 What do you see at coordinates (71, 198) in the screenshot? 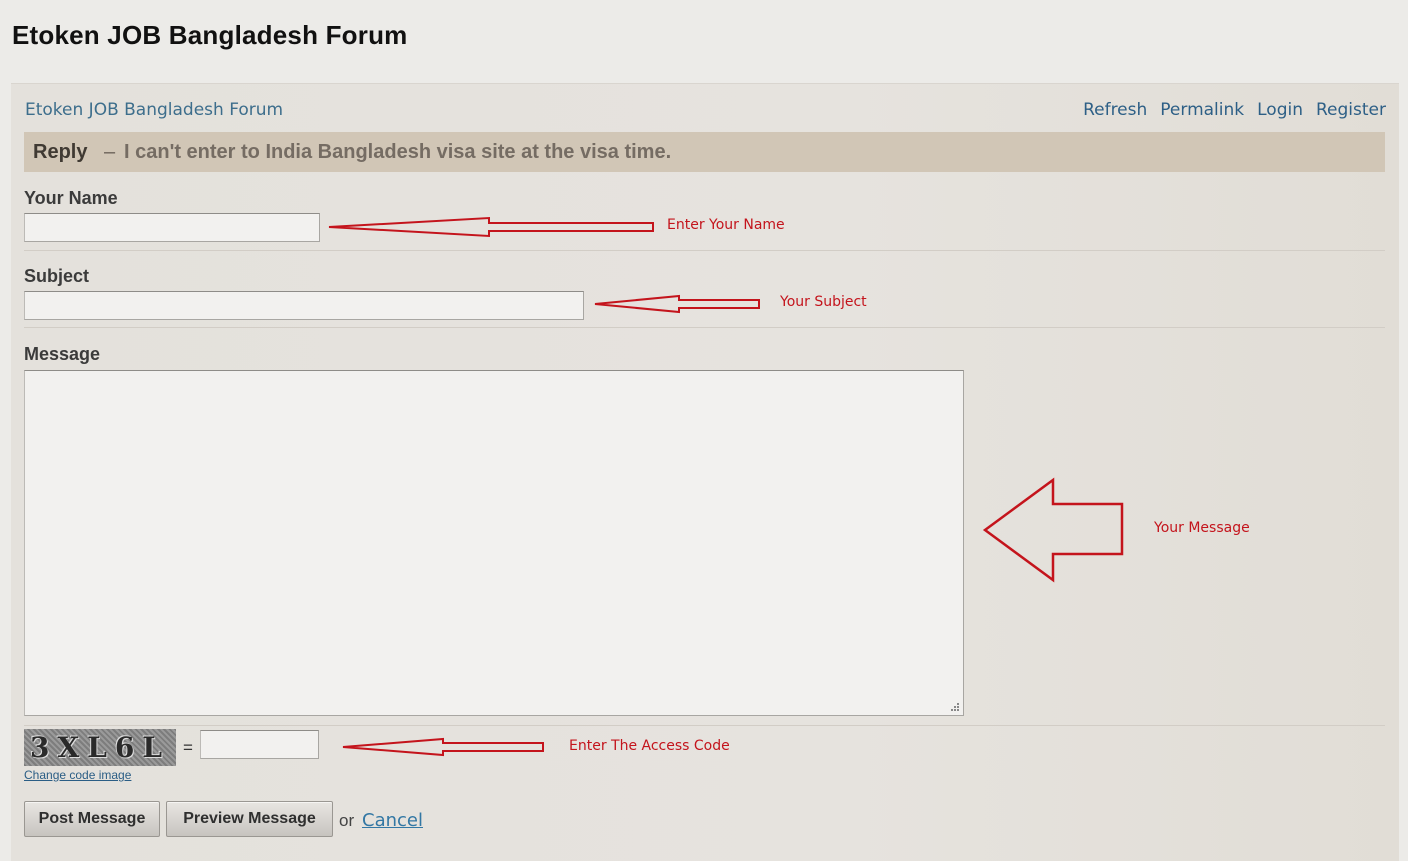
I see `name-label: Your Name` at bounding box center [71, 198].